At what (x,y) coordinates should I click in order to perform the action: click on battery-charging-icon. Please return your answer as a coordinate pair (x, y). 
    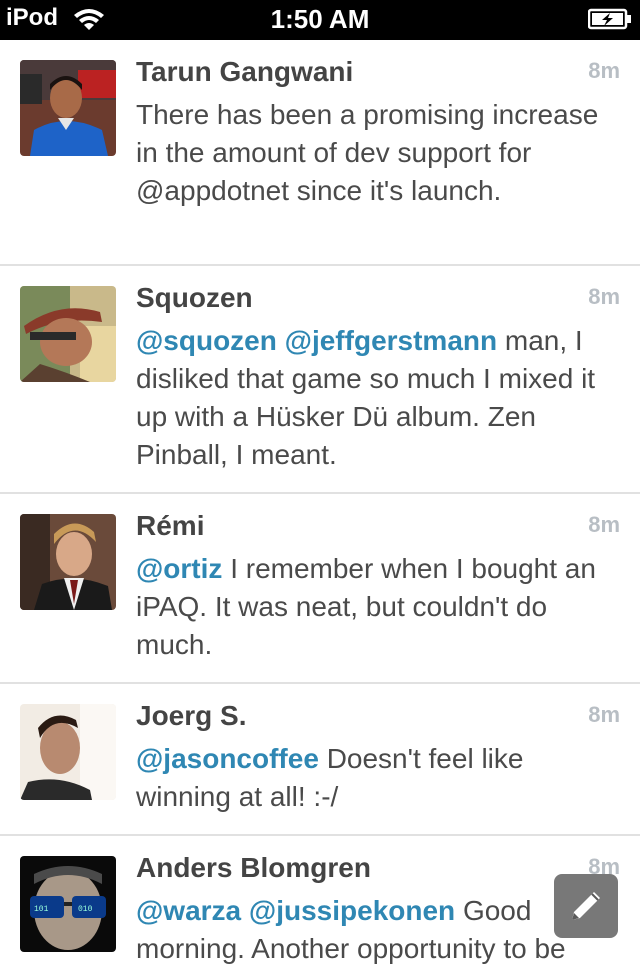
    Looking at the image, I should click on (609, 19).